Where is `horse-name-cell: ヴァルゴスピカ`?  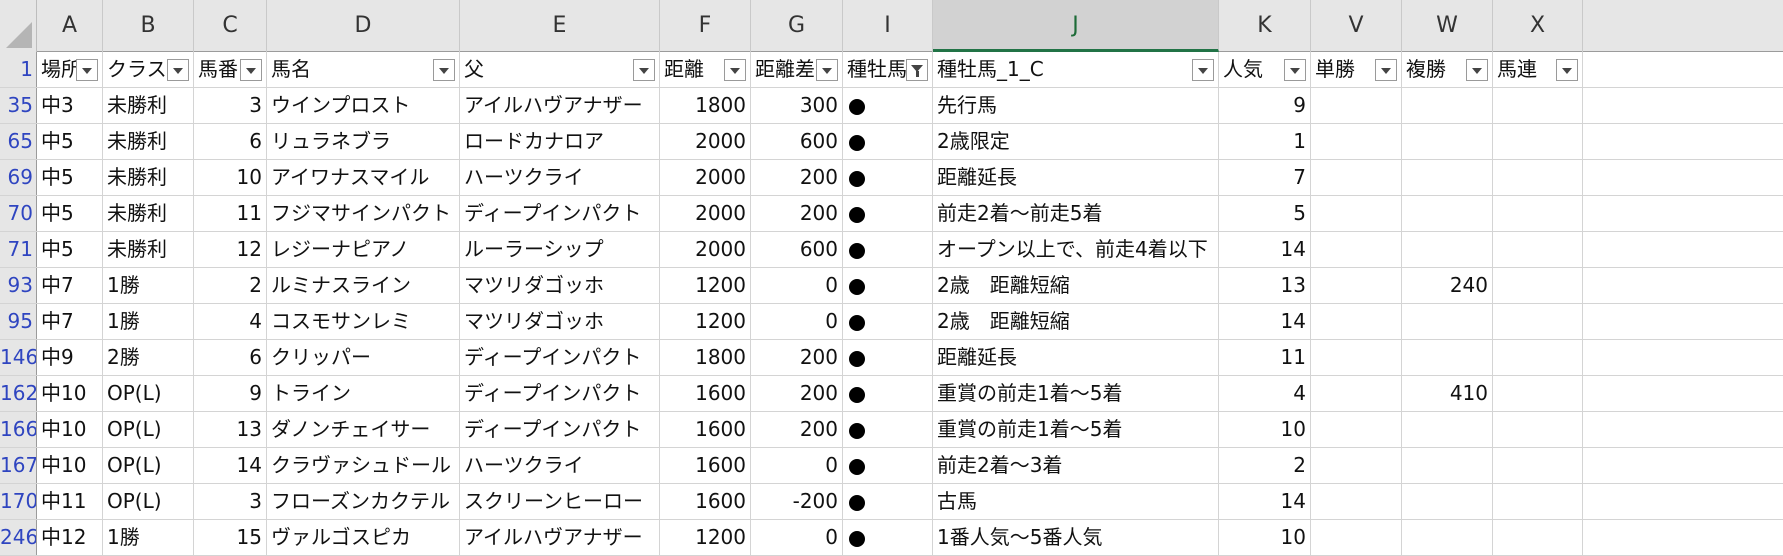 horse-name-cell: ヴァルゴスピカ is located at coordinates (363, 537).